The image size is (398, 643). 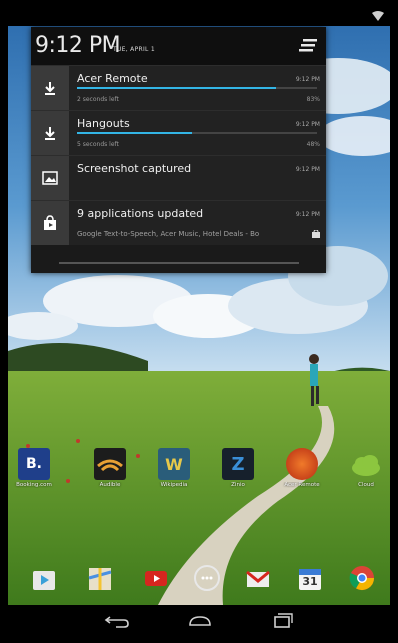 I want to click on app-booking: B. Booking.com, so click(x=34, y=468).